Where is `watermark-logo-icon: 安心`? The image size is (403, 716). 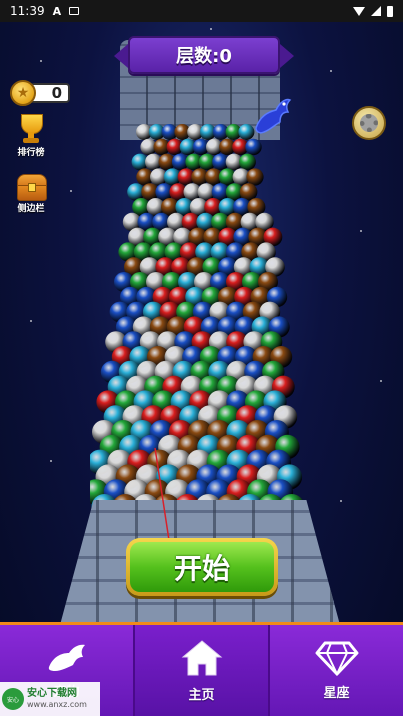 watermark-logo-icon: 安心 is located at coordinates (13, 699).